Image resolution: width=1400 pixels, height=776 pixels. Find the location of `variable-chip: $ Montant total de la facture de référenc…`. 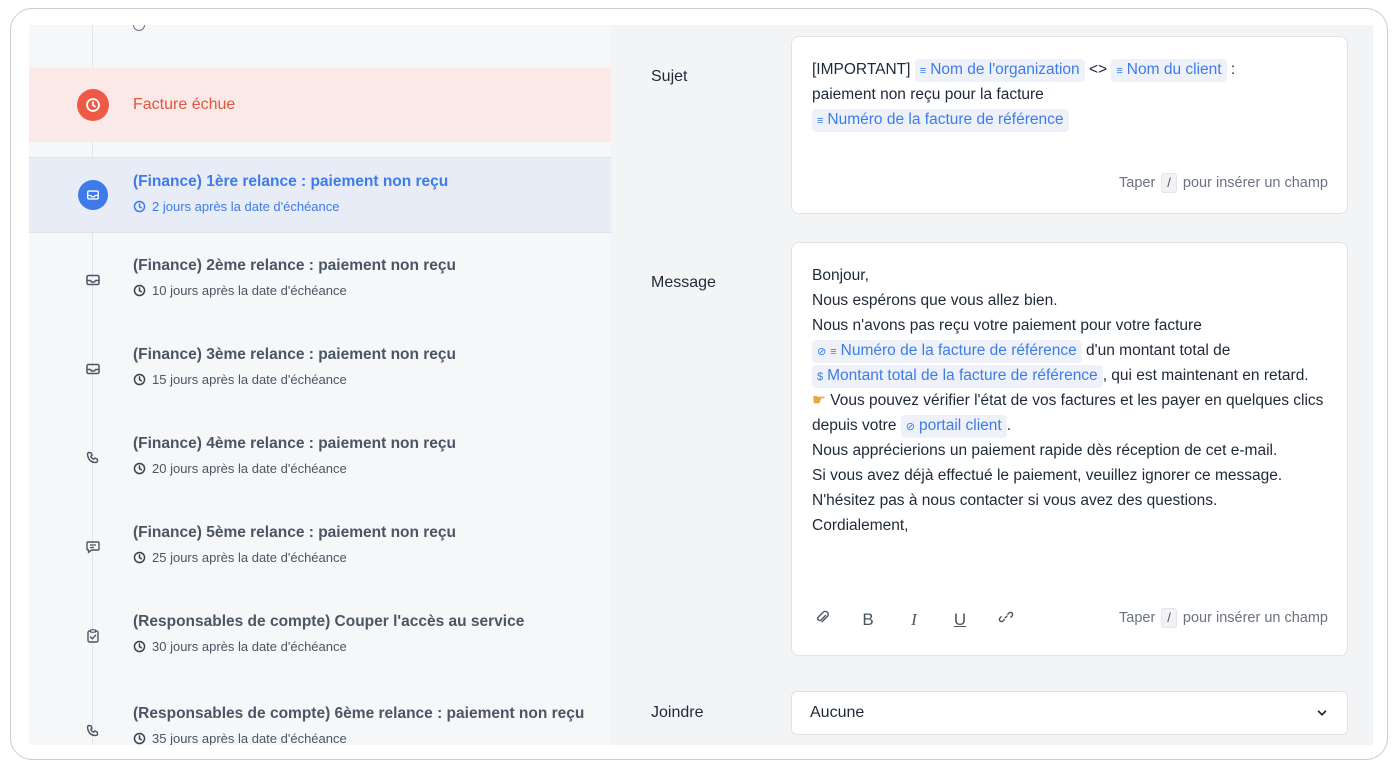

variable-chip: $ Montant total de la facture de référenc… is located at coordinates (957, 376).